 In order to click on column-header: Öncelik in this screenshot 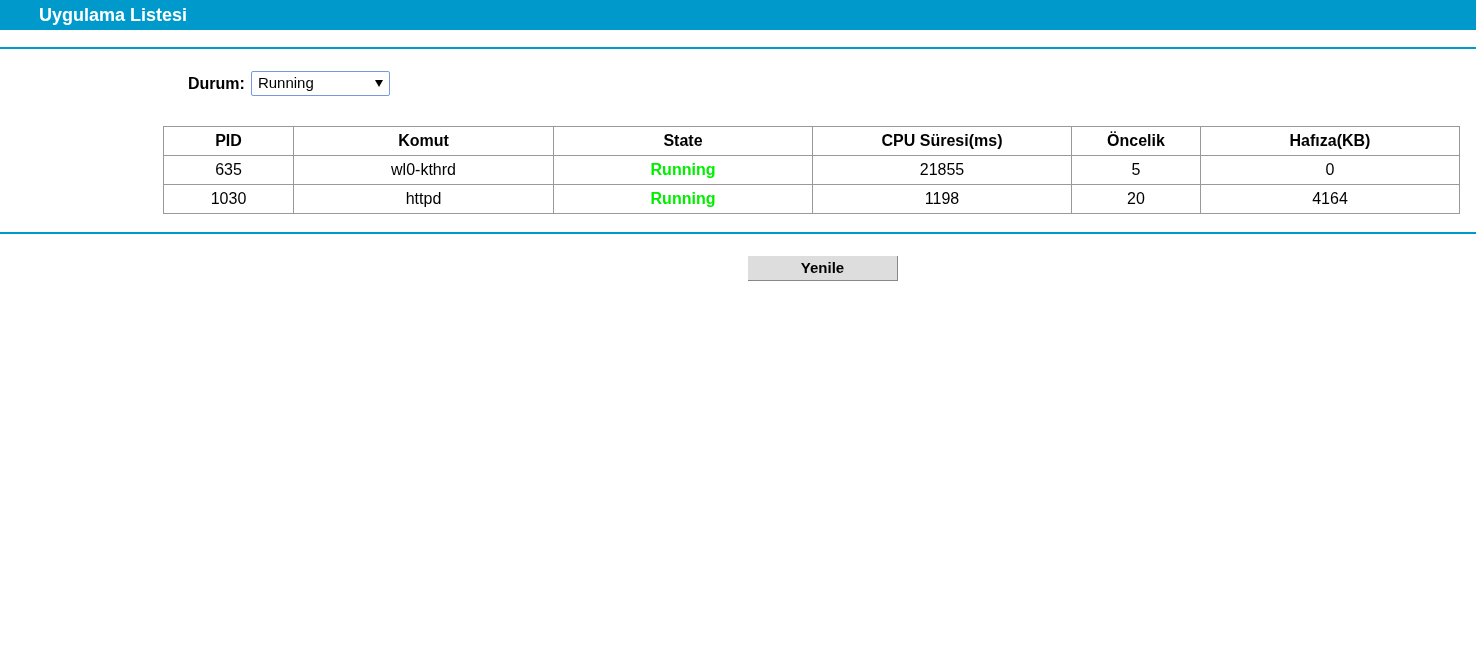, I will do `click(1136, 141)`.